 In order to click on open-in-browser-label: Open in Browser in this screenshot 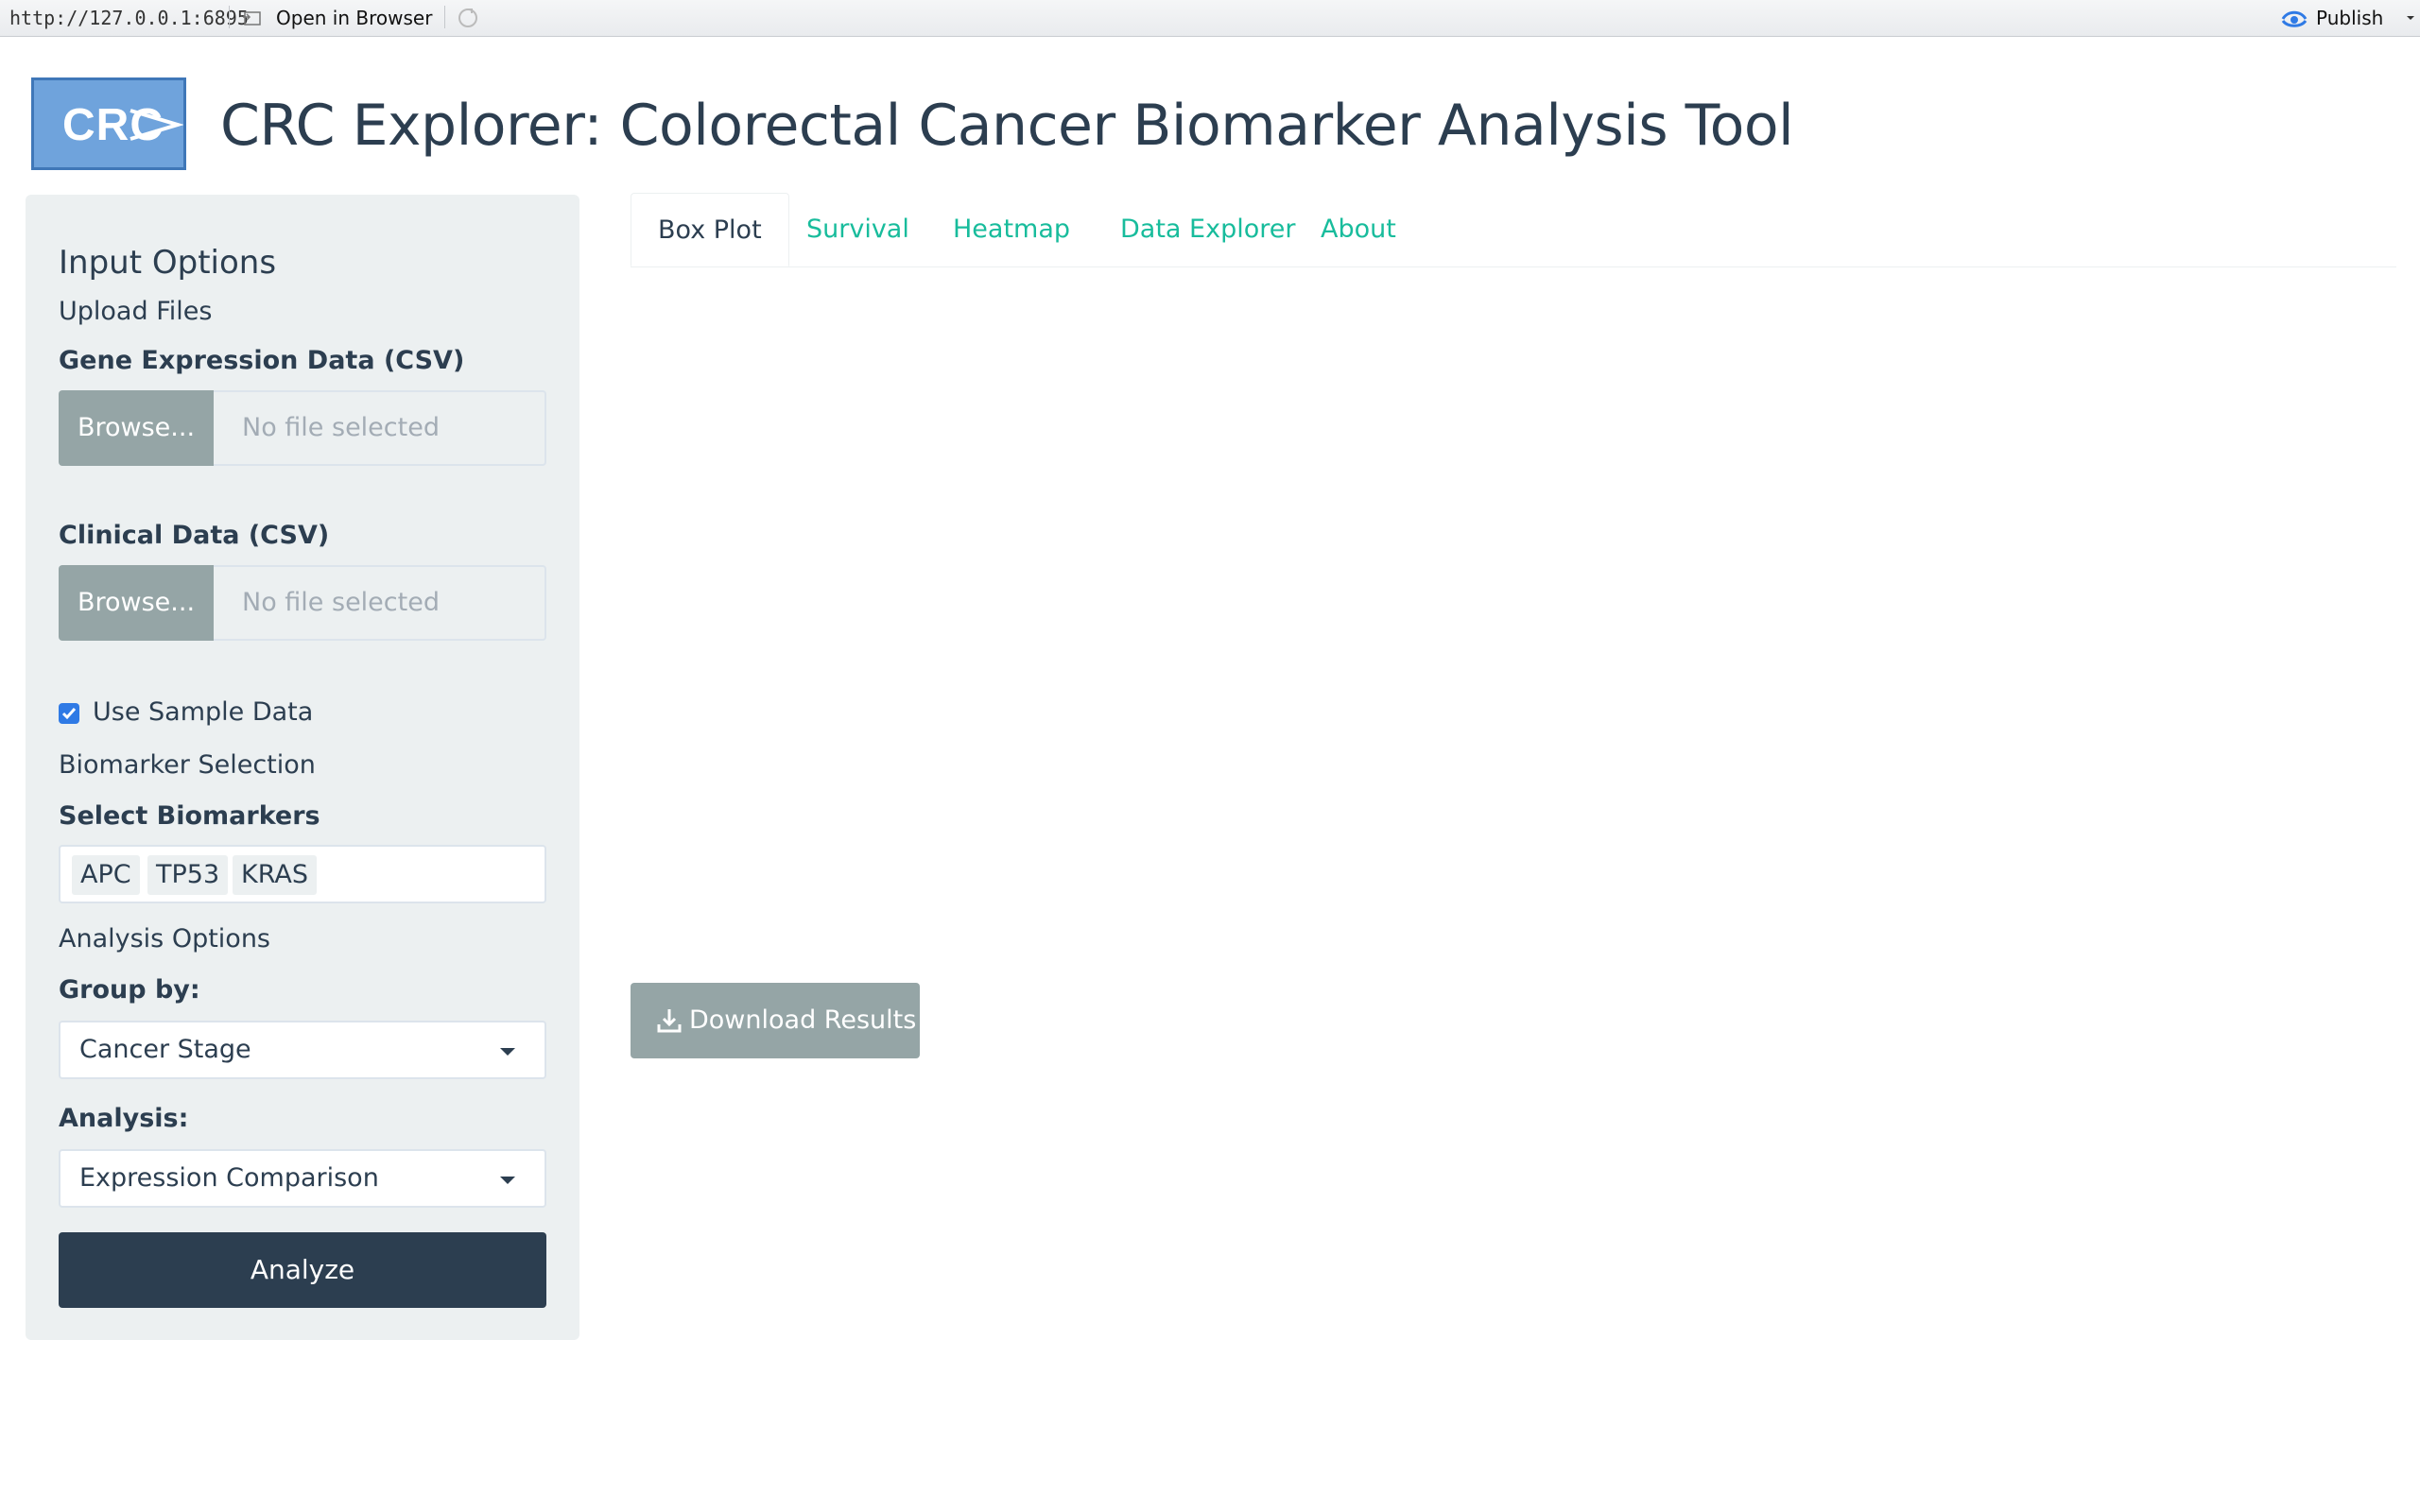, I will do `click(354, 18)`.